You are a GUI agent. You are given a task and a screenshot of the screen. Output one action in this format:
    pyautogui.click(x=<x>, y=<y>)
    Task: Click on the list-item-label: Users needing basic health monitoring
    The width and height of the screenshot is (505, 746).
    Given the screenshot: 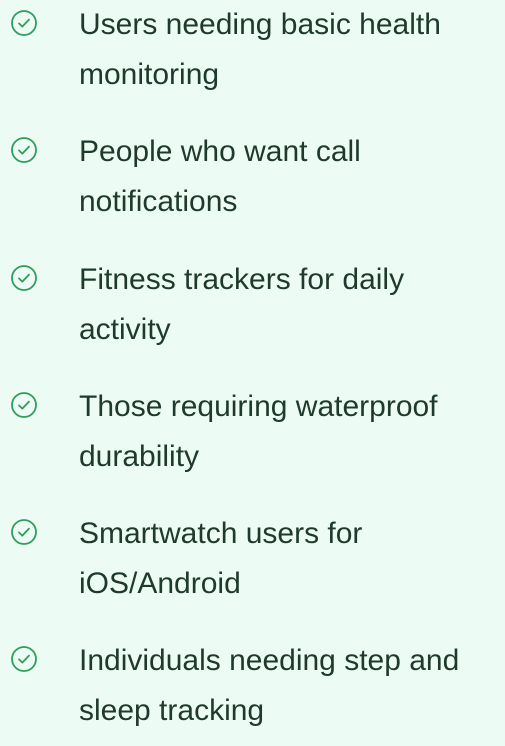 What is the action you would take?
    pyautogui.click(x=260, y=49)
    